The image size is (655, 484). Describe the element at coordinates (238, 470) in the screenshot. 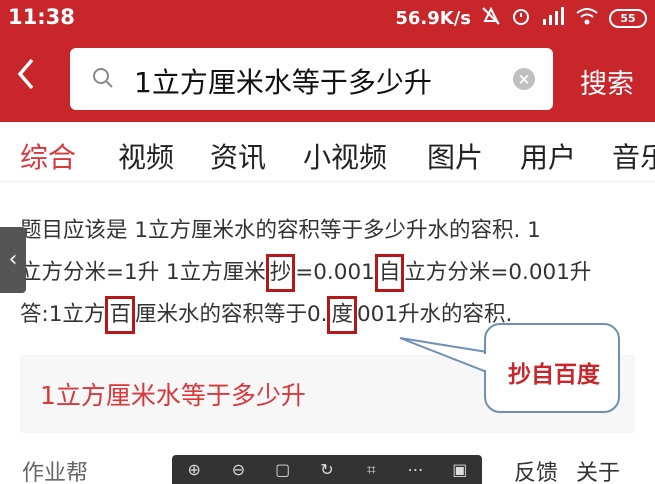

I see `zoom-out-icon: ⊖` at that location.